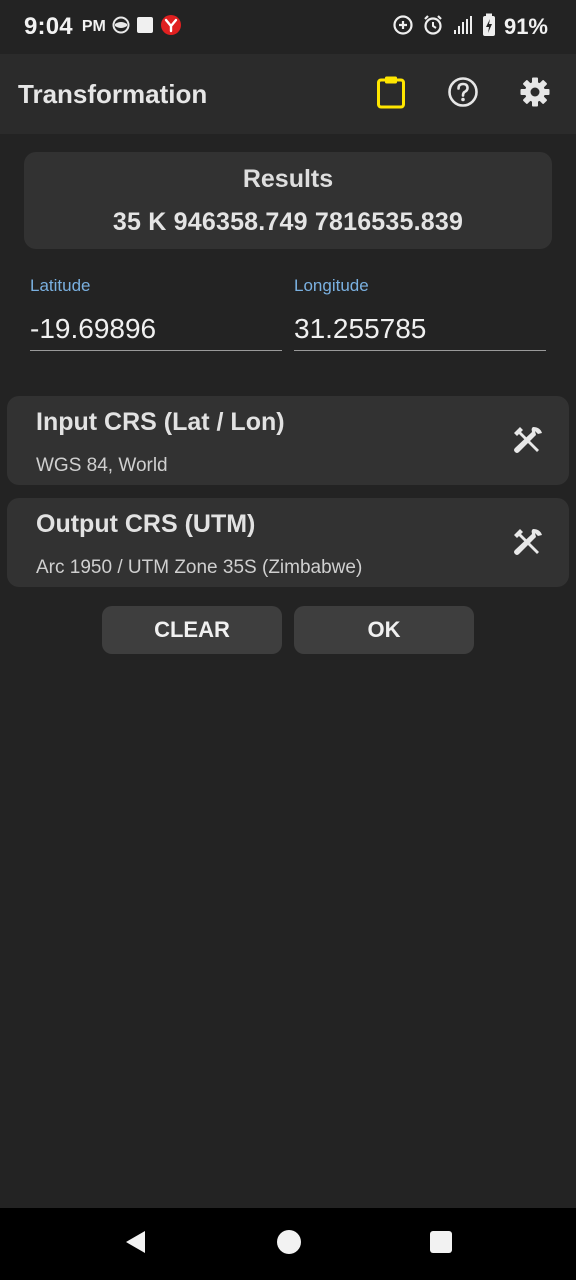 The image size is (576, 1280). I want to click on home-icon, so click(288, 1241).